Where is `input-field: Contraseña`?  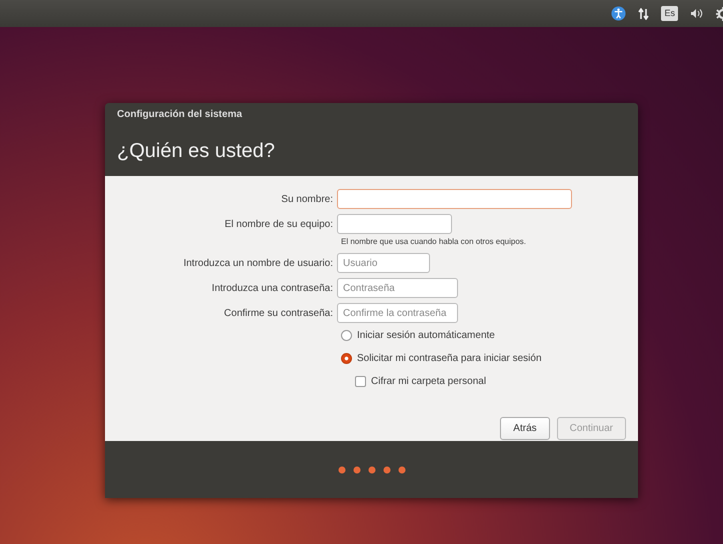
input-field: Contraseña is located at coordinates (397, 288).